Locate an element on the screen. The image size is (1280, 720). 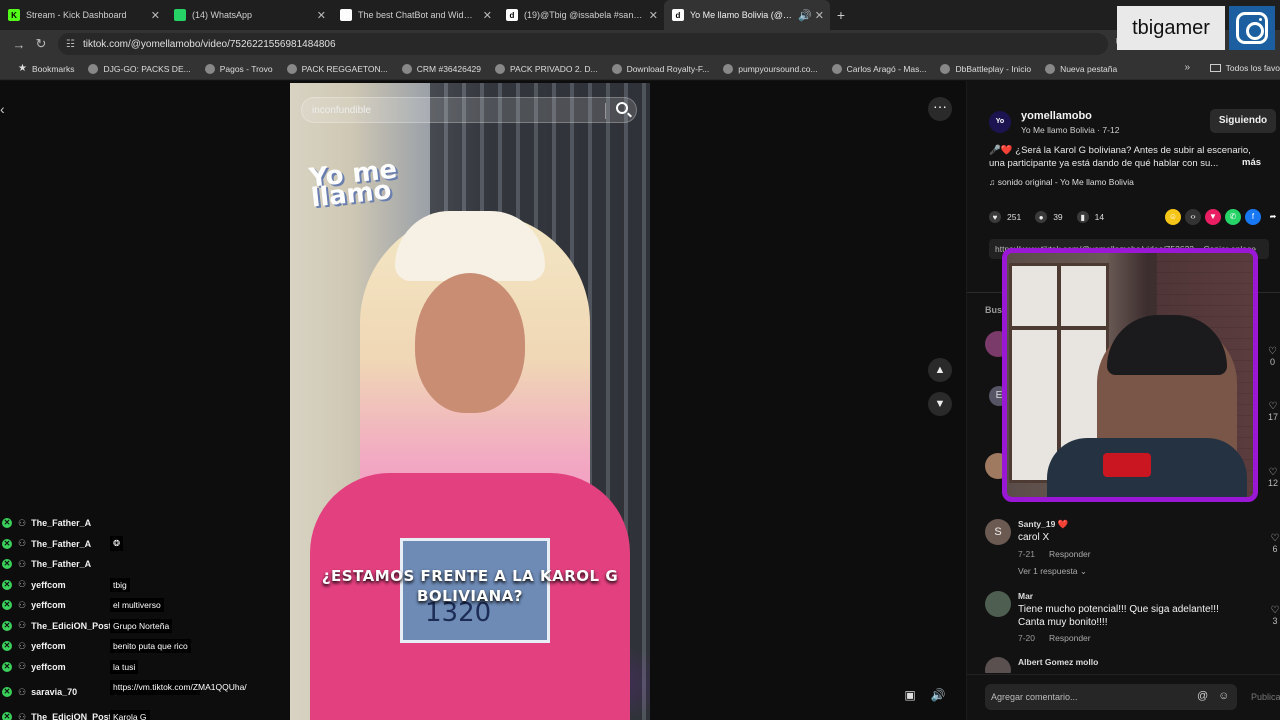
author-username: yomellamobo is located at coordinates (1056, 116).